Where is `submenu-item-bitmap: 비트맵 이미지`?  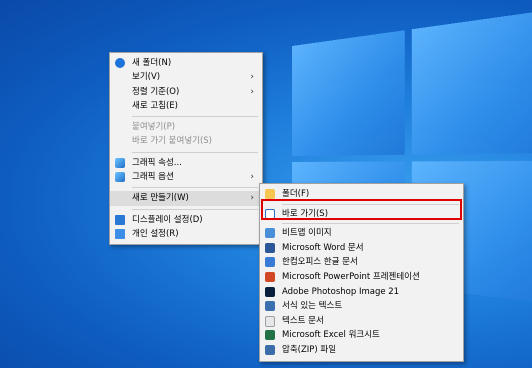
submenu-item-bitmap: 비트맵 이미지 is located at coordinates (361, 233).